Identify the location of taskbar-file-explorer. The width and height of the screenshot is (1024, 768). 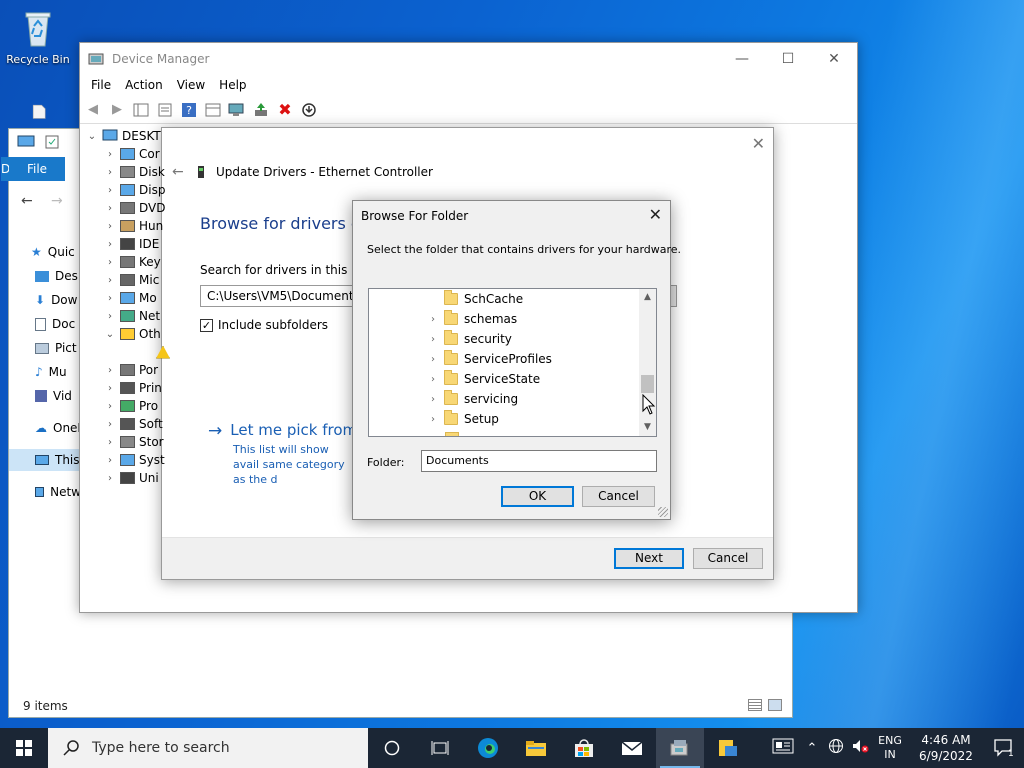
(536, 748).